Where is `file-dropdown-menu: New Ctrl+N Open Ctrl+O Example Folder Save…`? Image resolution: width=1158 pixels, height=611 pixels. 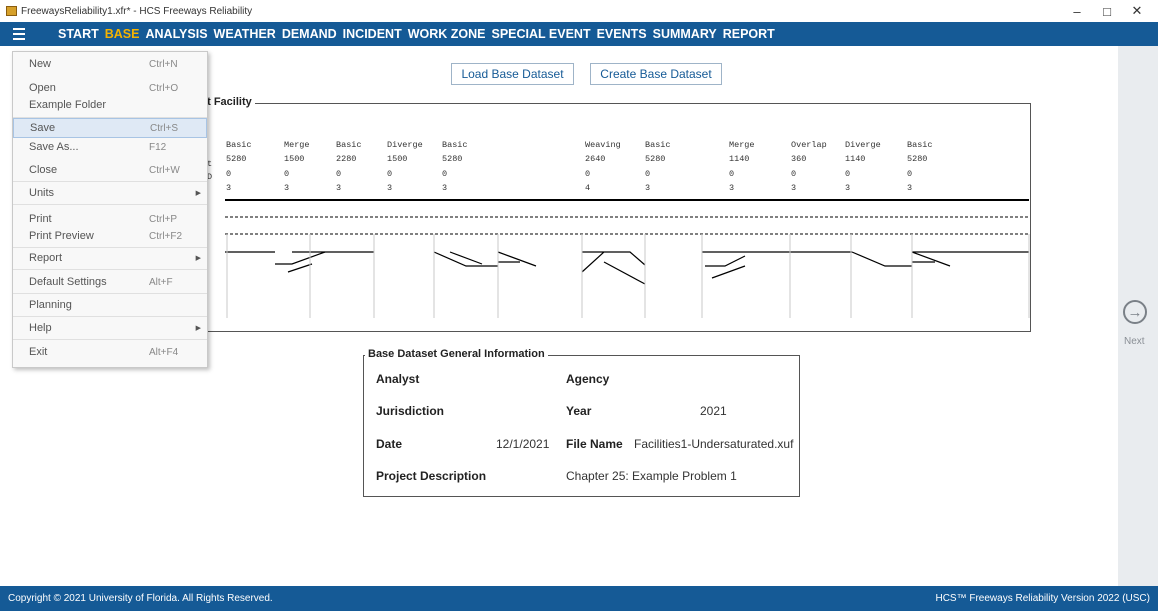
file-dropdown-menu: New Ctrl+N Open Ctrl+O Example Folder Save… is located at coordinates (110, 209).